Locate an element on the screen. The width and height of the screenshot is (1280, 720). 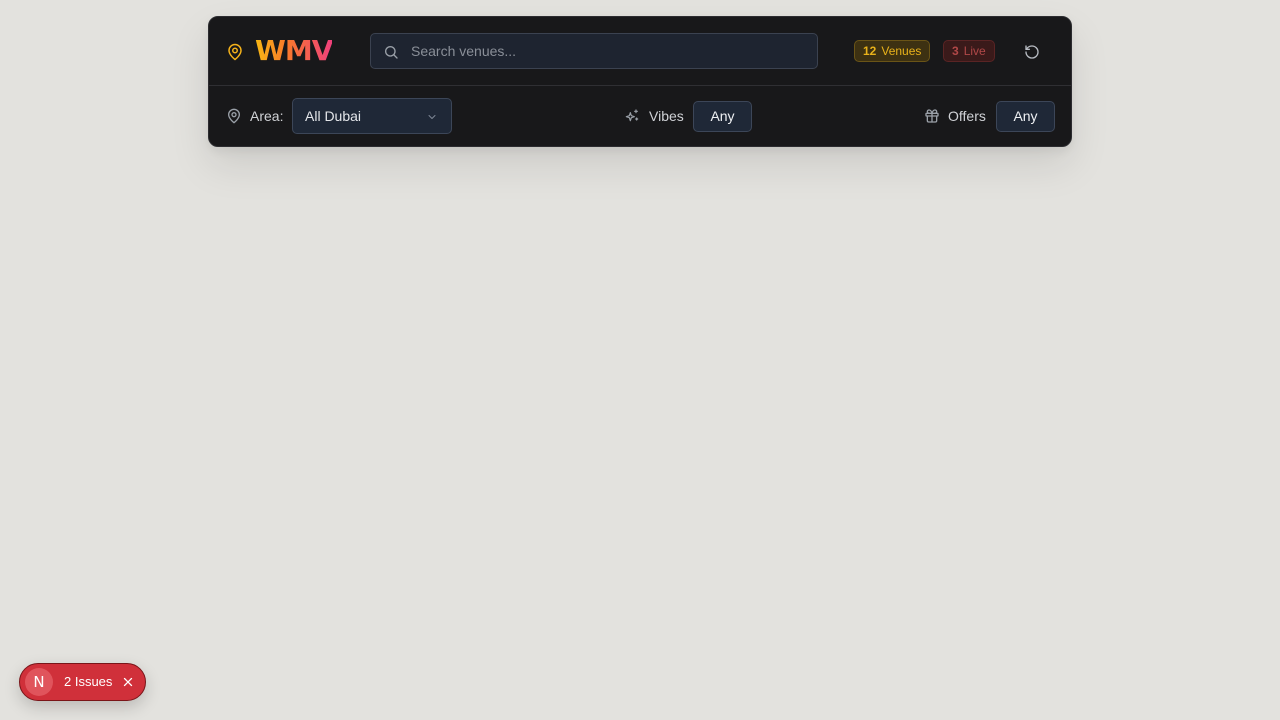
issues-toast: N 2 Issues is located at coordinates (82, 682).